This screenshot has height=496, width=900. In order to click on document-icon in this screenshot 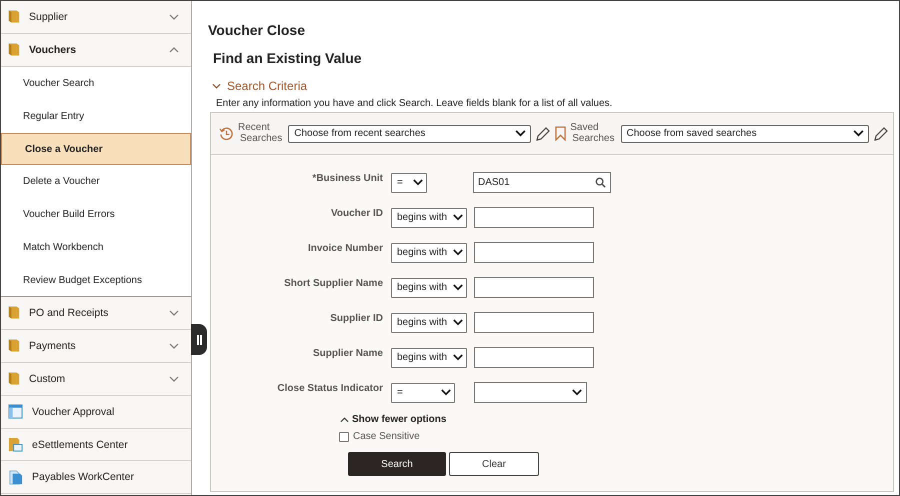, I will do `click(15, 477)`.